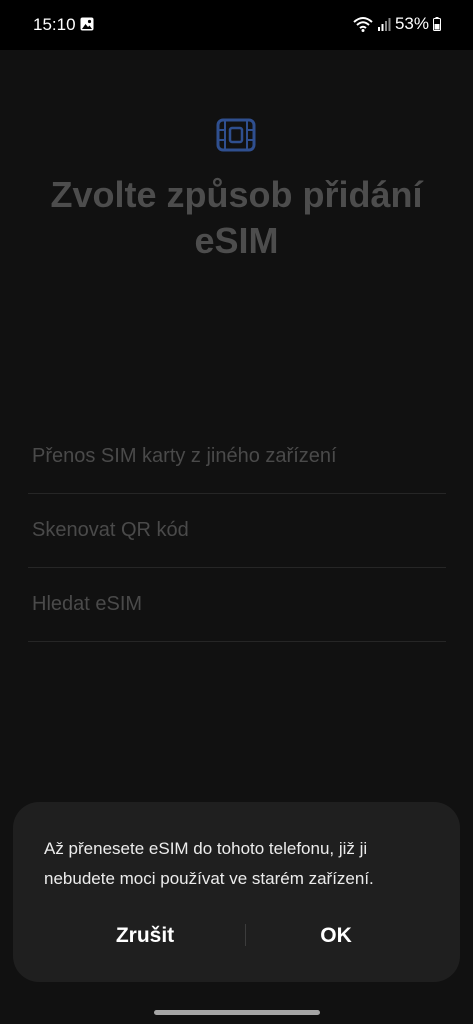 The image size is (473, 1024). I want to click on signal-icon, so click(384, 24).